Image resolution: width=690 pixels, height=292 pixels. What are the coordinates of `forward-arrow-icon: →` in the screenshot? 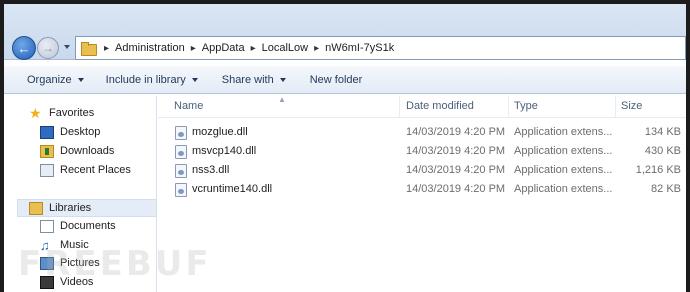 It's located at (48, 48).